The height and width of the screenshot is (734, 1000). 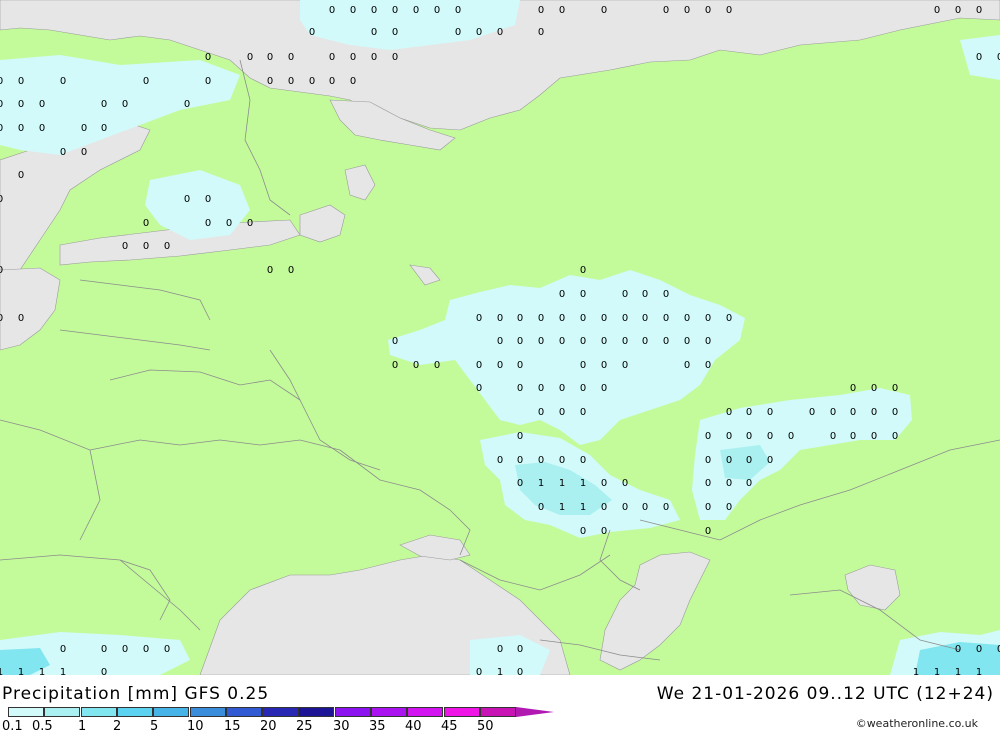 I want to click on legend-tick-label: 1, so click(x=82, y=726).